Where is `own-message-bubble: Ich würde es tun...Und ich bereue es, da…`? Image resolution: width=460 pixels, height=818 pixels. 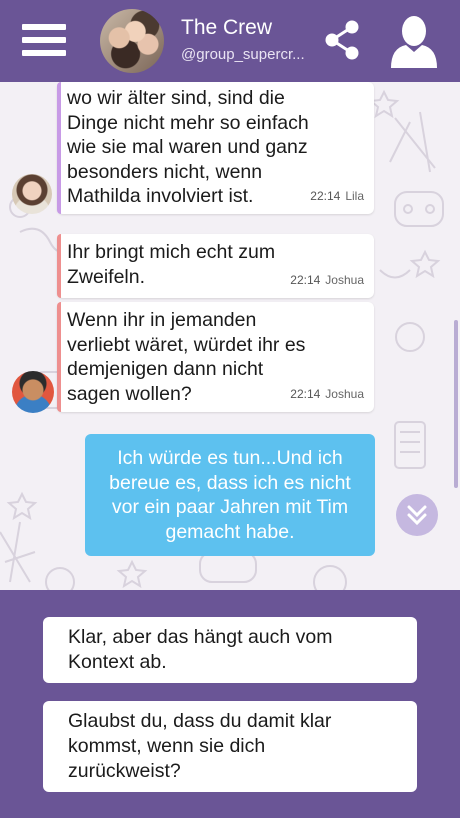 own-message-bubble: Ich würde es tun...Und ich bereue es, da… is located at coordinates (230, 495).